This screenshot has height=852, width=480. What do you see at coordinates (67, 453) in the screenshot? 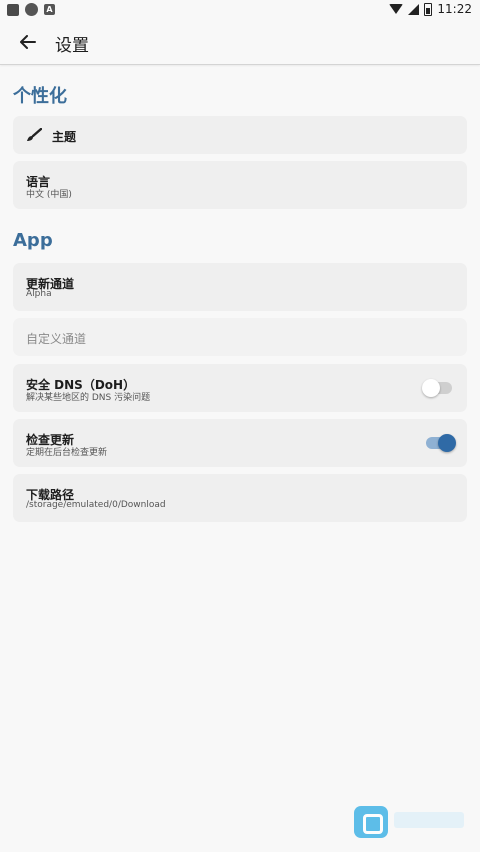
I see `setting-check-updates-description: 定期在后台检查更新` at bounding box center [67, 453].